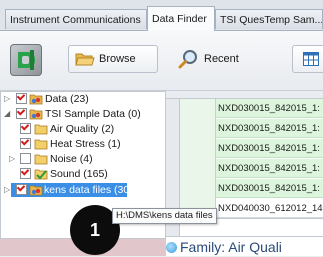 This screenshot has height=257, width=323. Describe the element at coordinates (269, 208) in the screenshot. I see `table-row: NXD040030_612012_14` at that location.